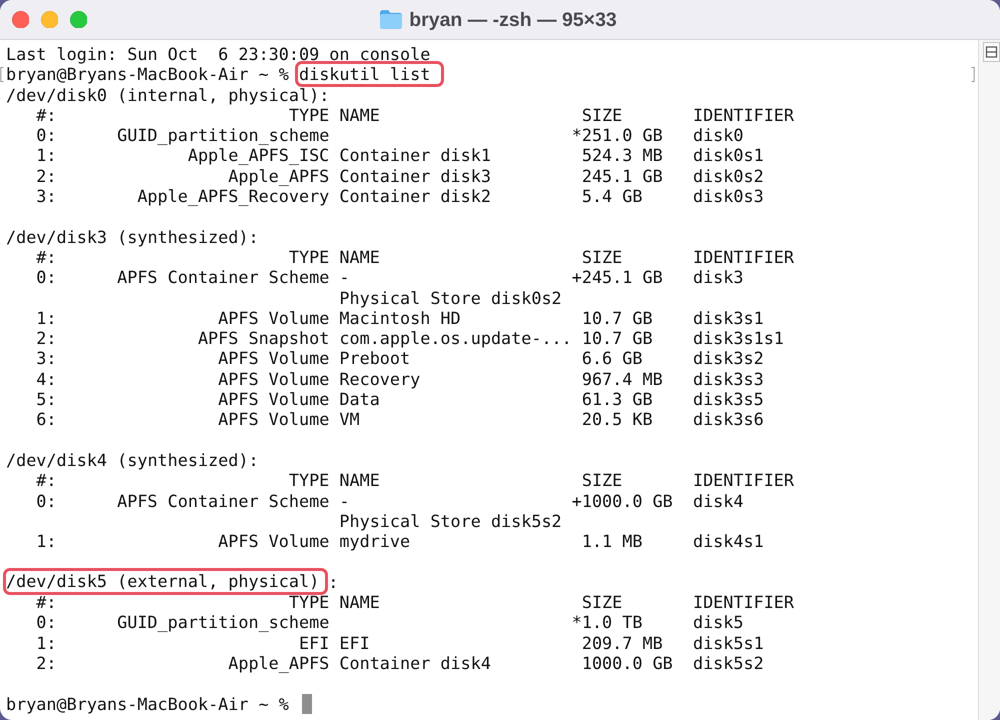  What do you see at coordinates (728, 358) in the screenshot?
I see `partition-identifier: disk3s2` at bounding box center [728, 358].